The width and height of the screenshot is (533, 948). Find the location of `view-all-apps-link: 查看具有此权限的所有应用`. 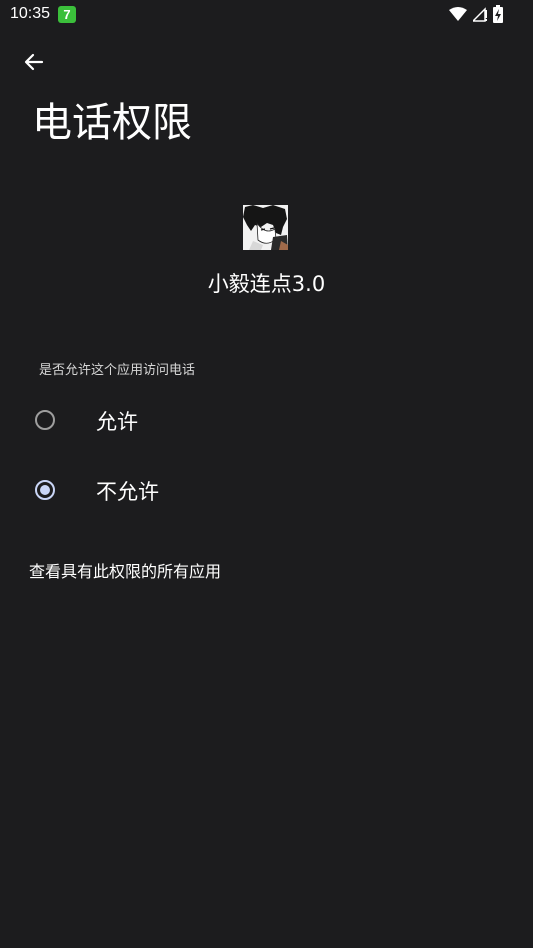

view-all-apps-link: 查看具有此权限的所有应用 is located at coordinates (125, 570).